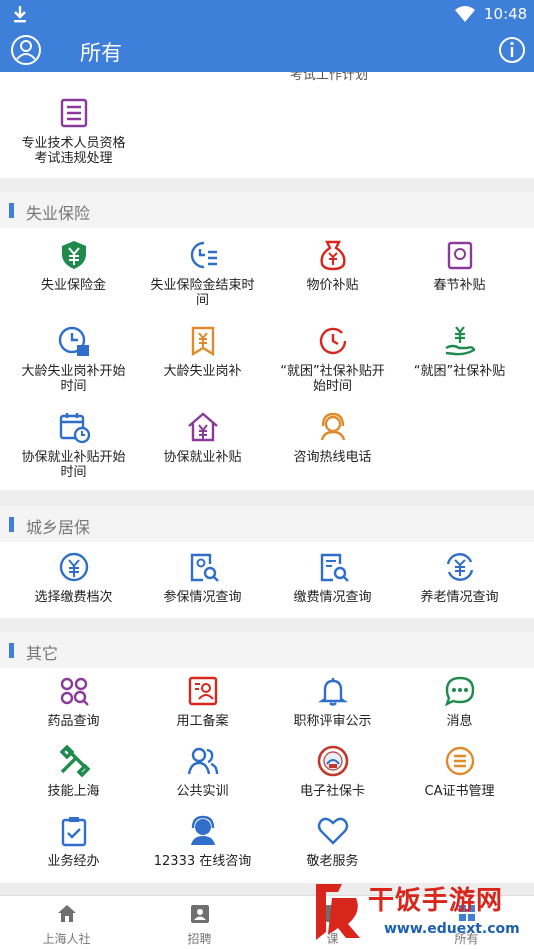 This screenshot has height=949, width=534. Describe the element at coordinates (459, 567) in the screenshot. I see `yuan-refresh-icon` at that location.